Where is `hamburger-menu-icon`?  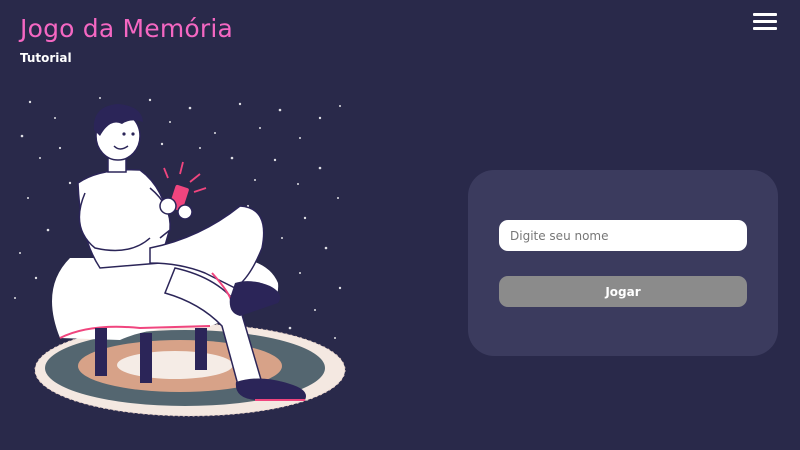
hamburger-menu-icon is located at coordinates (766, 22).